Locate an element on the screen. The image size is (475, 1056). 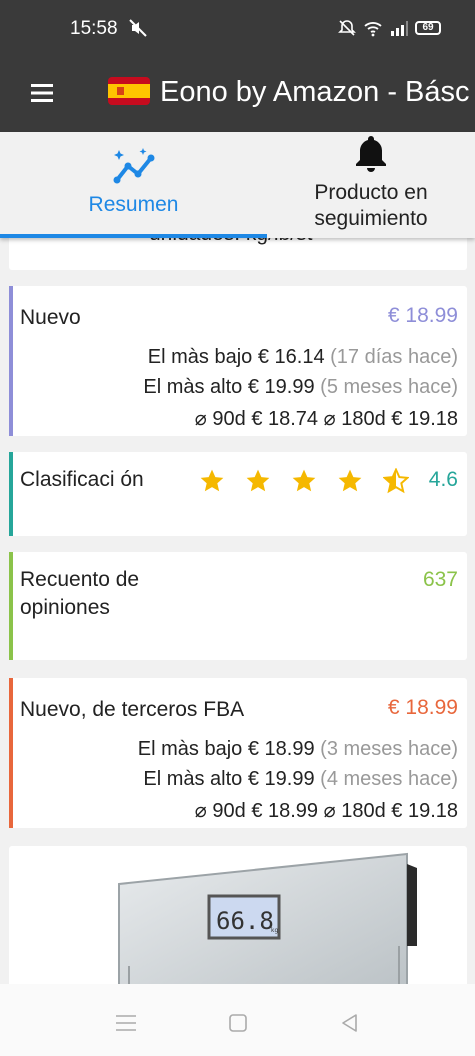
tab-resumen: Resumen is located at coordinates (133, 185).